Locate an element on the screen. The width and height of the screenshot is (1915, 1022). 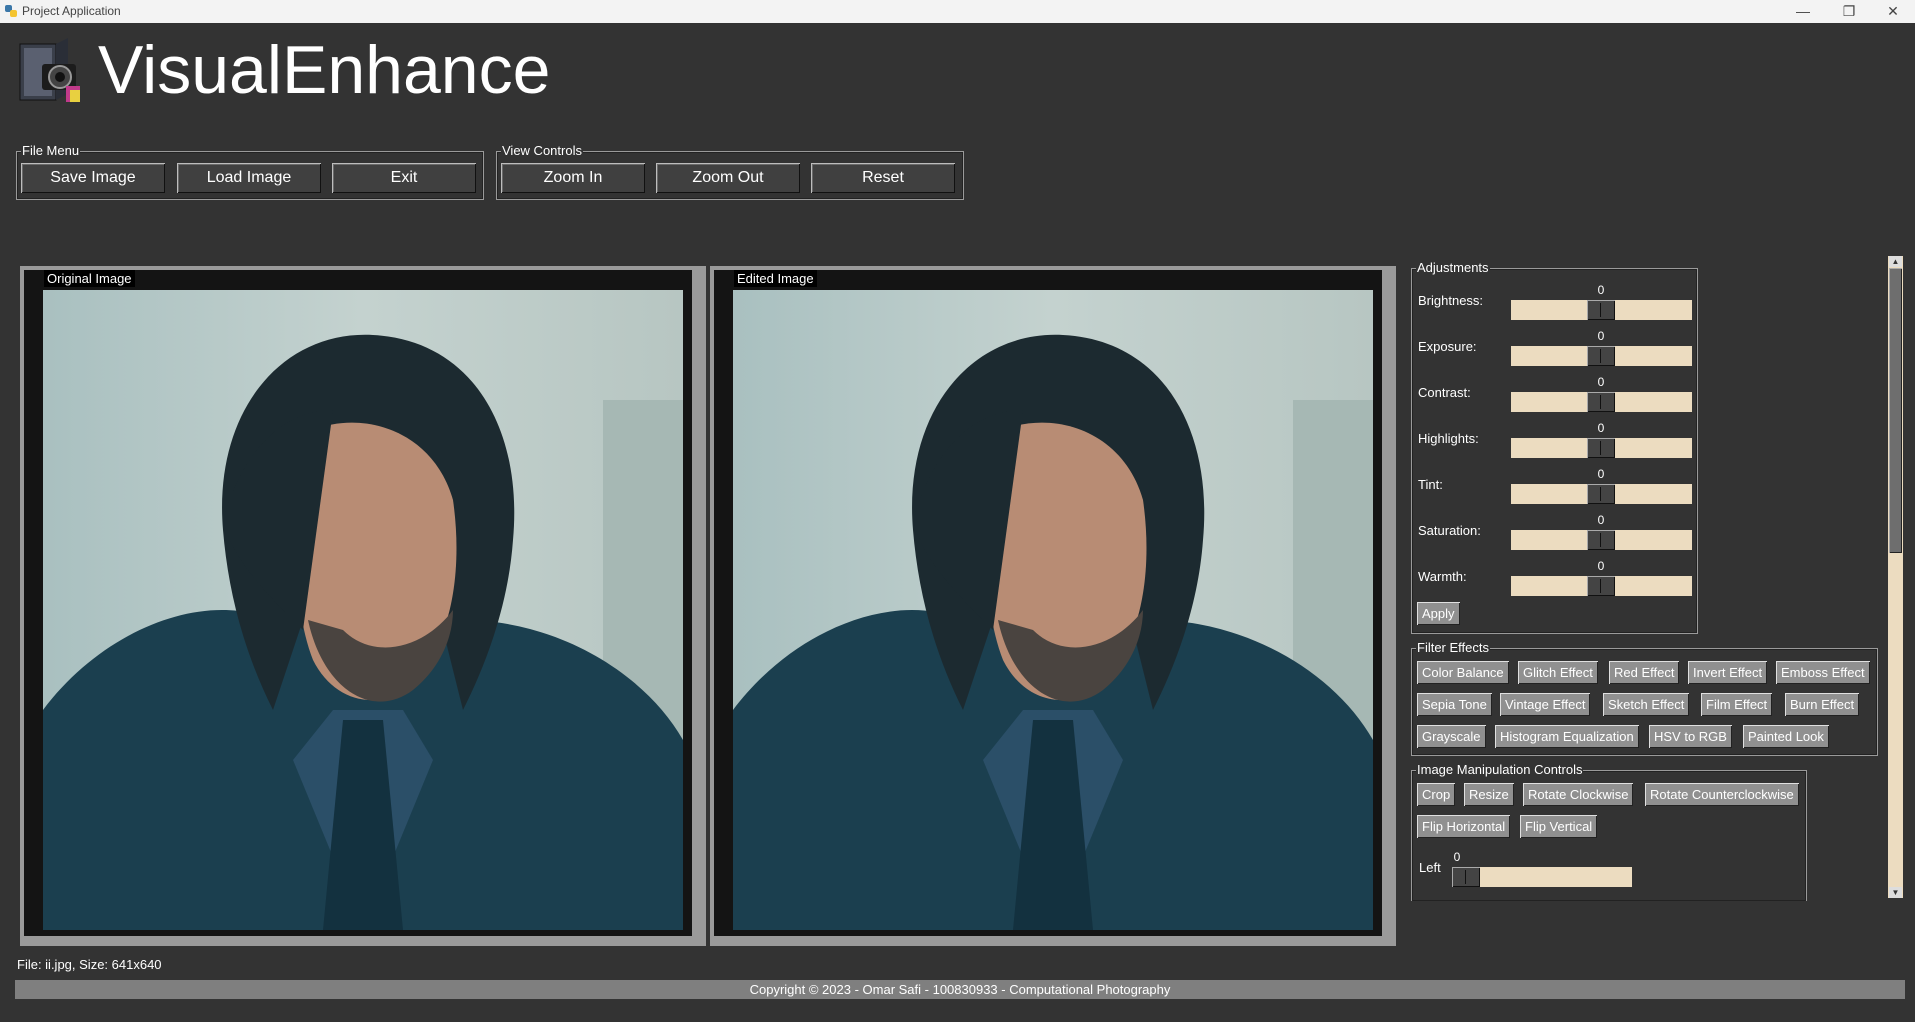
warmth-slider is located at coordinates (1601, 586).